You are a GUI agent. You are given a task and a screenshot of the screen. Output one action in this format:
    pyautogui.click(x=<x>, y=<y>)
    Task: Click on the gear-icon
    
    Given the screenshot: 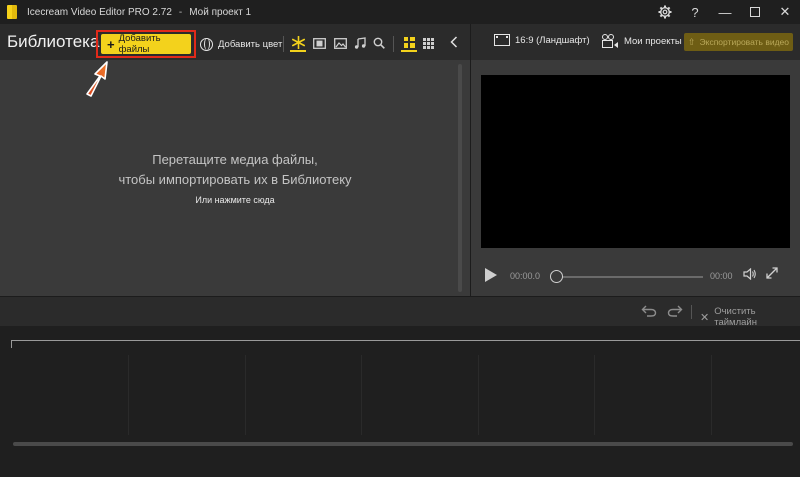 What is the action you would take?
    pyautogui.click(x=665, y=12)
    